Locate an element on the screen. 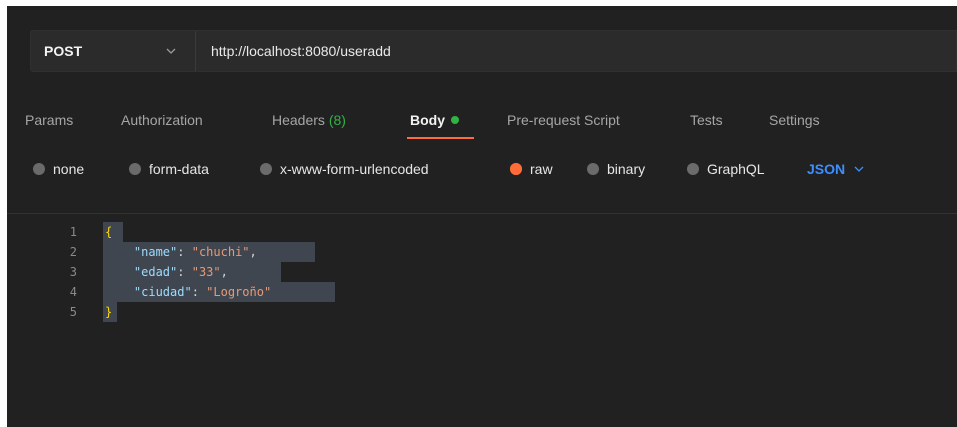  body-type-label: none is located at coordinates (69, 169).